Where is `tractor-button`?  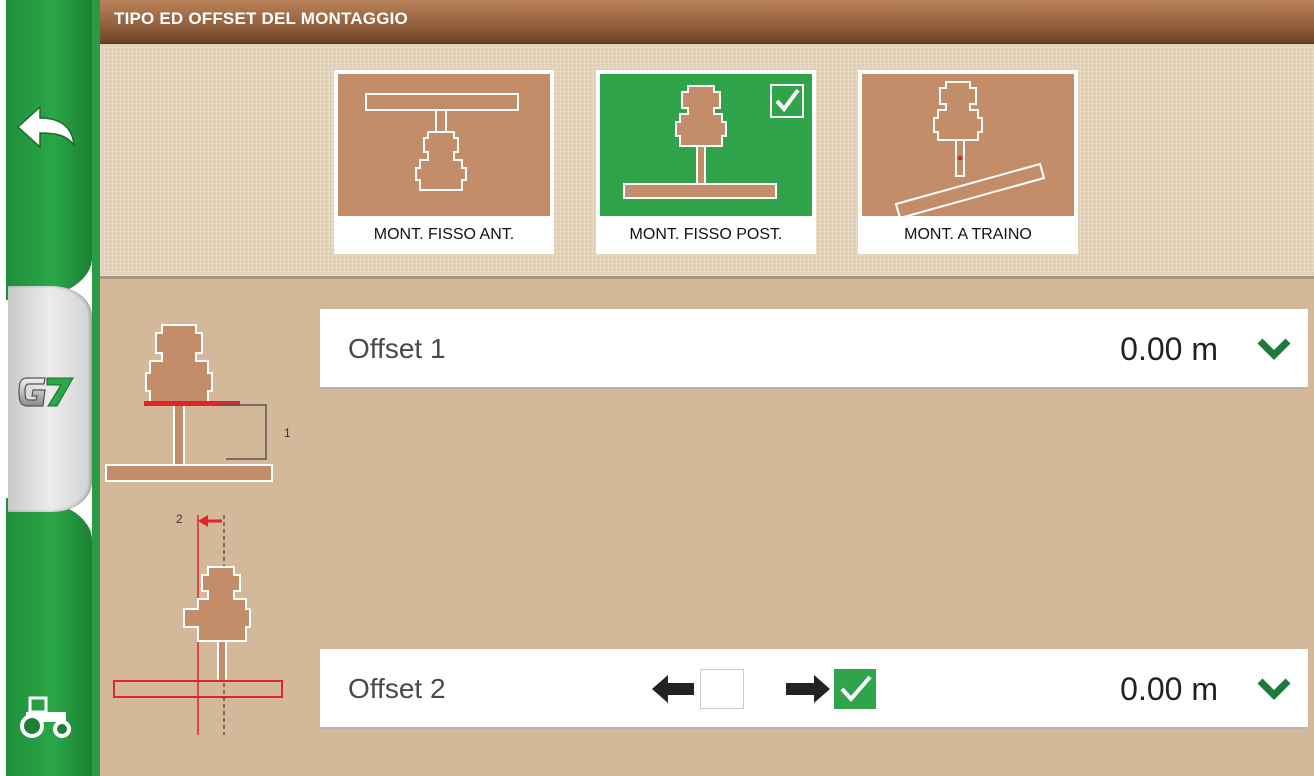 tractor-button is located at coordinates (46, 715).